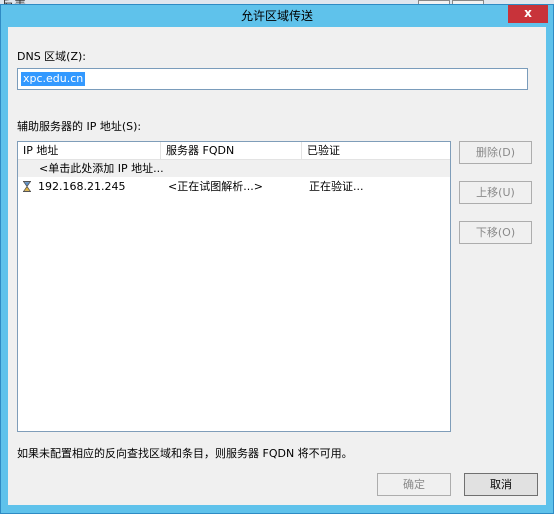  What do you see at coordinates (495, 232) in the screenshot?
I see `move-down-button: 下移(O)` at bounding box center [495, 232].